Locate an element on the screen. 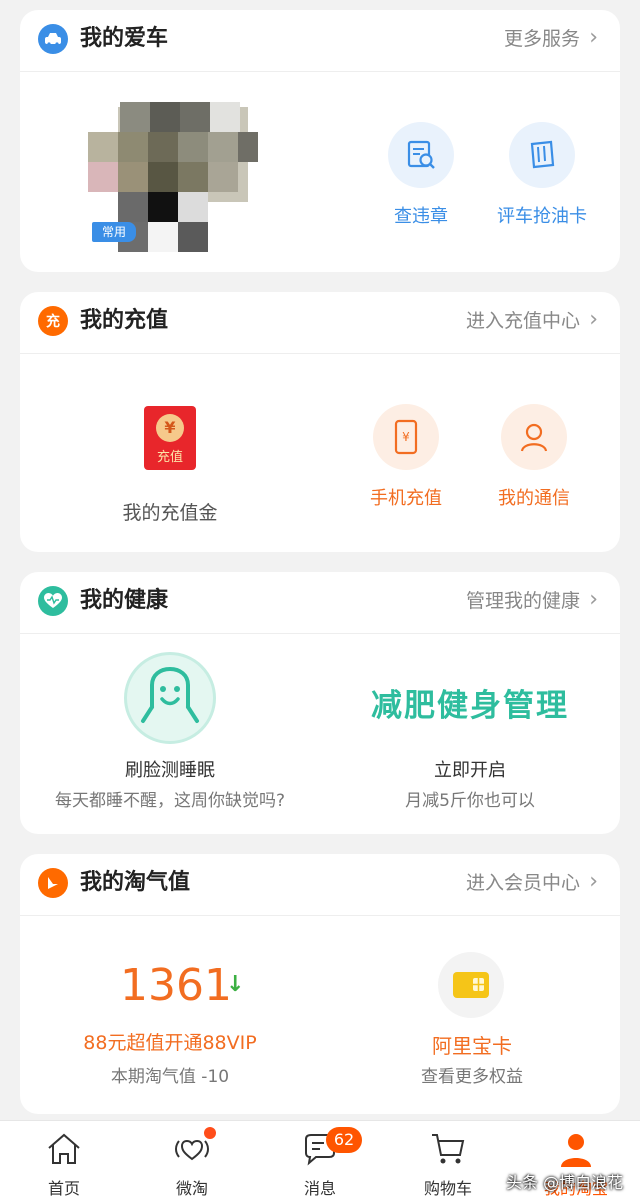  face-scan-icon is located at coordinates (170, 698).